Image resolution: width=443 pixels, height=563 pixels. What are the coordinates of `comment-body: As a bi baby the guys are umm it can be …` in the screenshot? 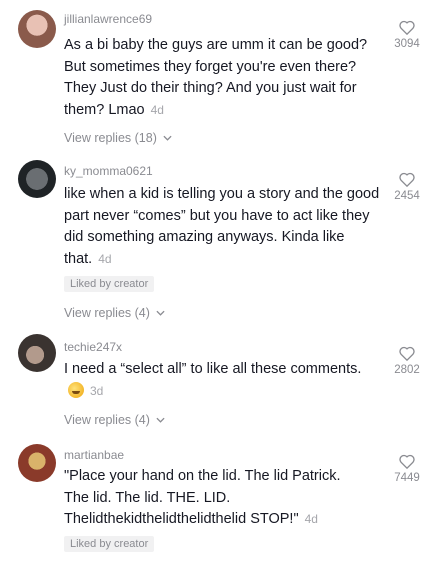 It's located at (216, 77).